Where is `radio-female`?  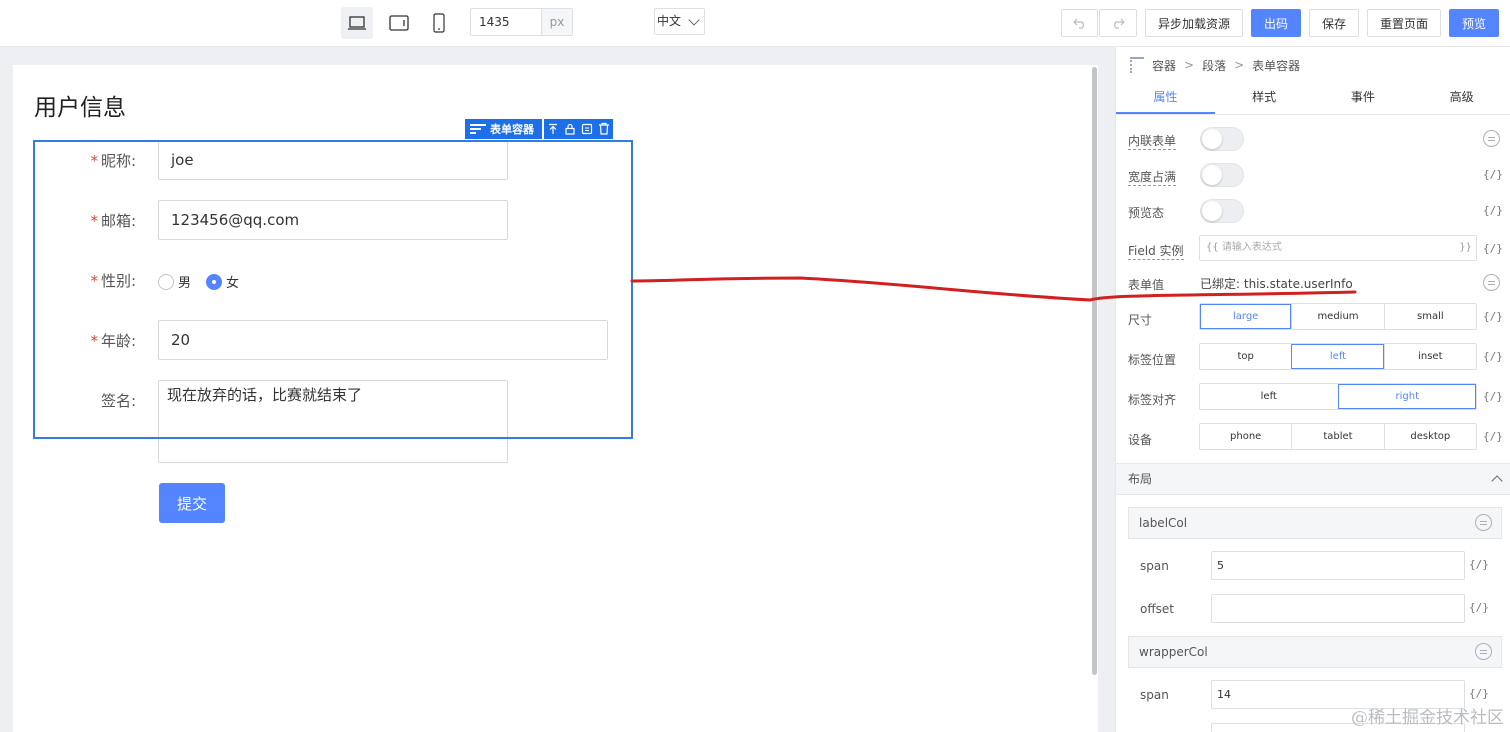 radio-female is located at coordinates (214, 281).